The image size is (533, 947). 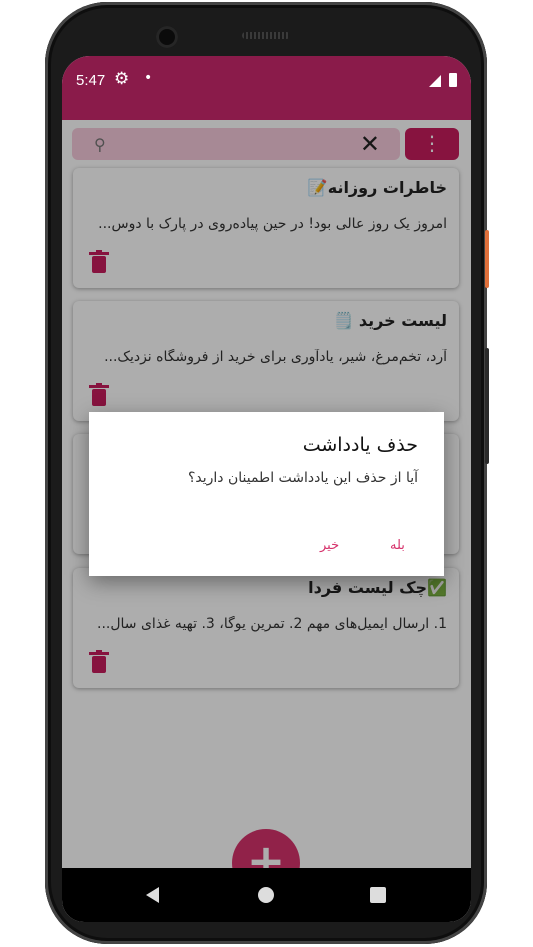 What do you see at coordinates (487, 406) in the screenshot?
I see `side-button-power` at bounding box center [487, 406].